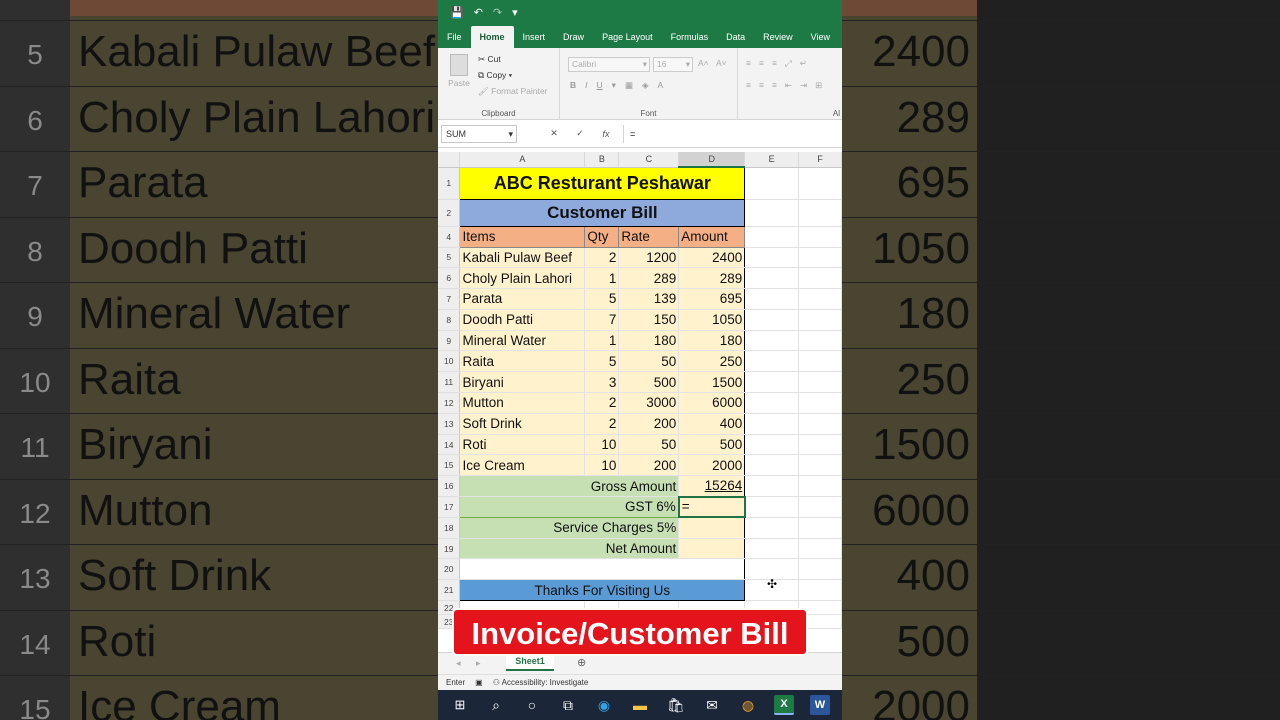 Image resolution: width=1280 pixels, height=720 pixels. Describe the element at coordinates (586, 85) in the screenshot. I see `italic-icon: I` at that location.